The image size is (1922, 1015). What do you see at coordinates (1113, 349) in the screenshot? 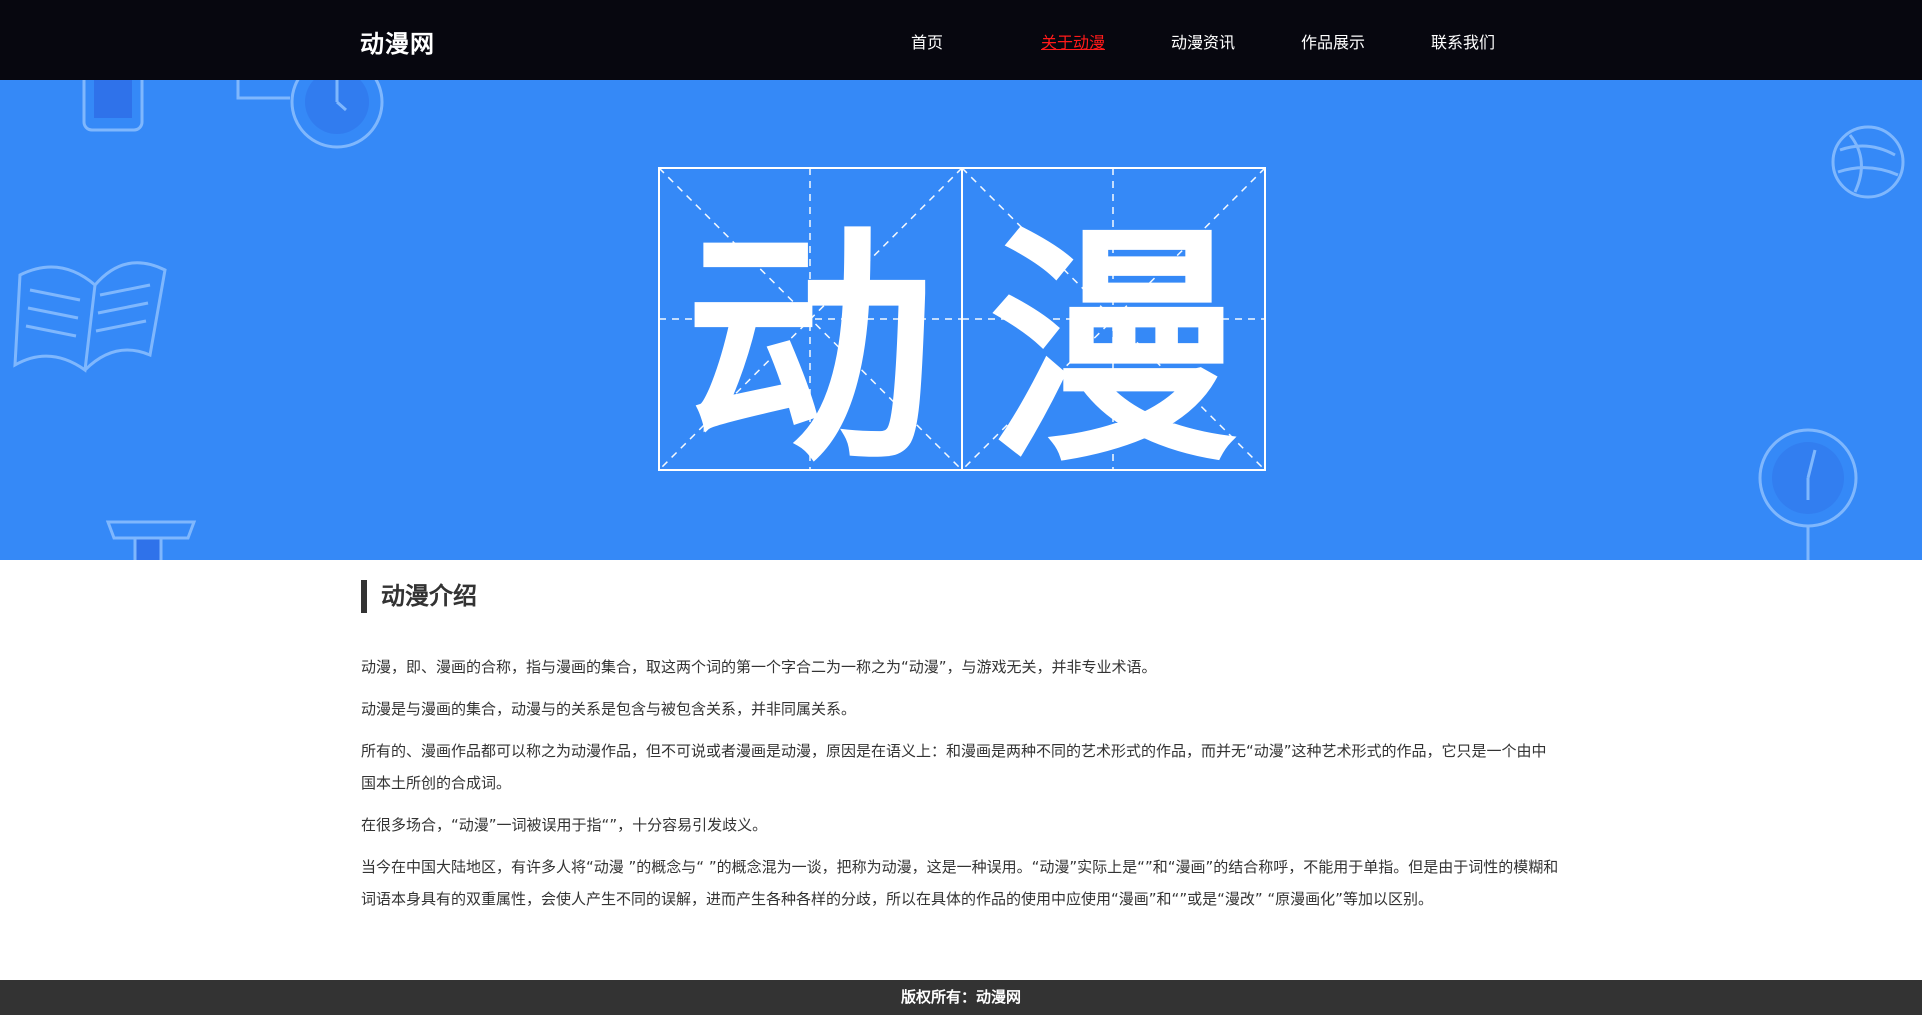
I see `banner-title-char-2: 漫` at bounding box center [1113, 349].